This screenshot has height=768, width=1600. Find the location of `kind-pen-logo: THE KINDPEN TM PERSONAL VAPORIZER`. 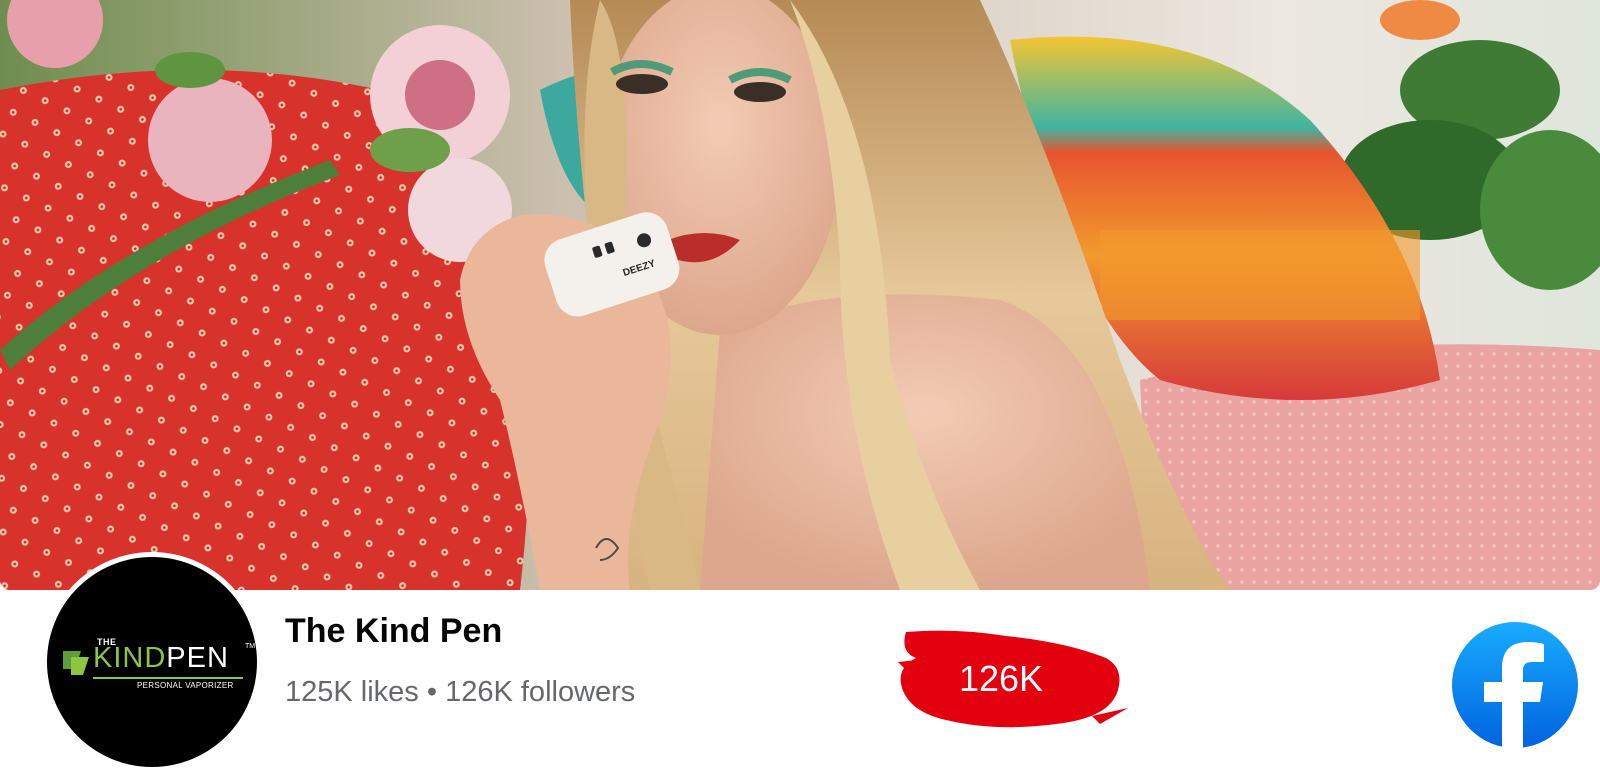

kind-pen-logo: THE KINDPEN TM PERSONAL VAPORIZER is located at coordinates (152, 662).